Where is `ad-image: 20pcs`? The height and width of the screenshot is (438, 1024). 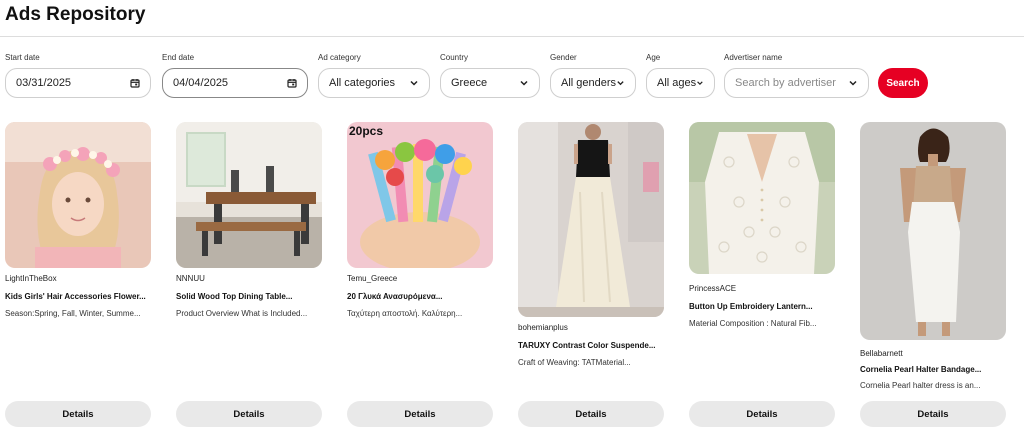
ad-image: 20pcs is located at coordinates (420, 195).